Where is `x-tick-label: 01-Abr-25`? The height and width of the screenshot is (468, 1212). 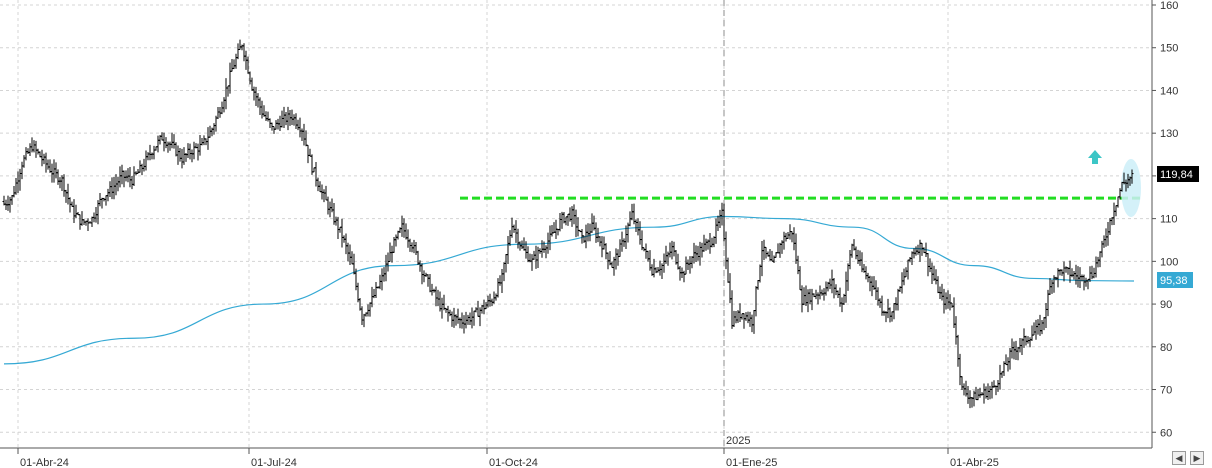 x-tick-label: 01-Abr-25 is located at coordinates (974, 462).